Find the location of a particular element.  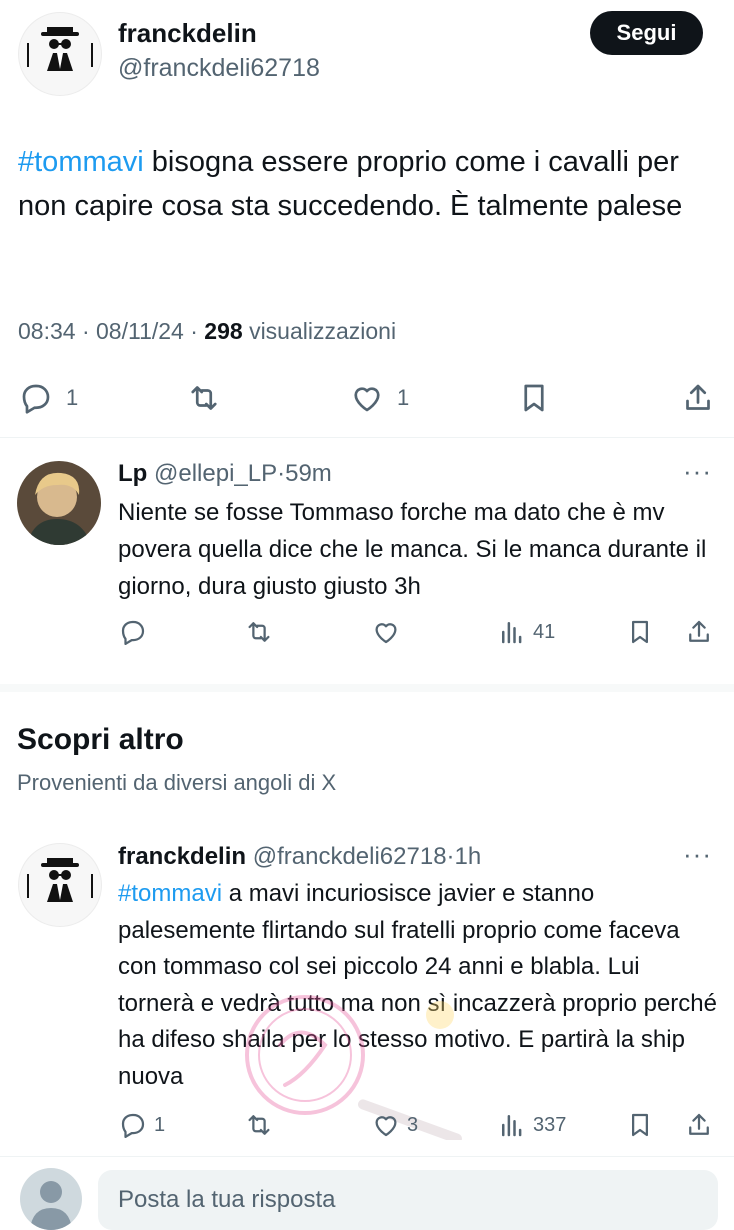

like-button is located at coordinates (386, 632).